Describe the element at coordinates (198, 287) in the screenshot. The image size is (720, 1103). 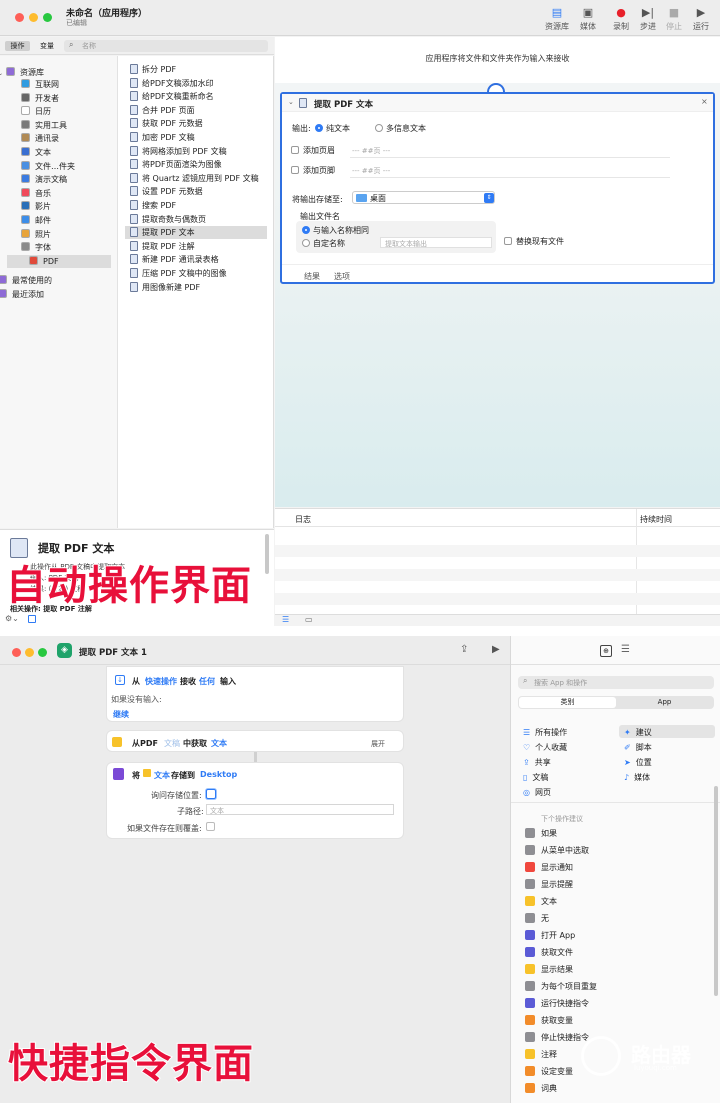
I see `action-item: 用图像新建 PDF` at that location.